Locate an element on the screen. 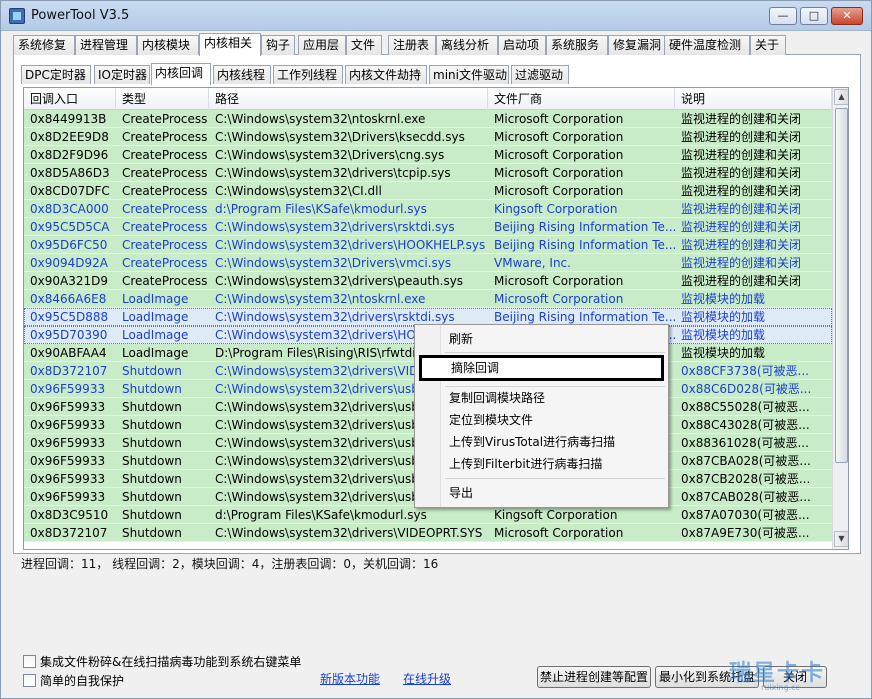 This screenshot has width=872, height=699. column-header-description: 说明 is located at coordinates (753, 99).